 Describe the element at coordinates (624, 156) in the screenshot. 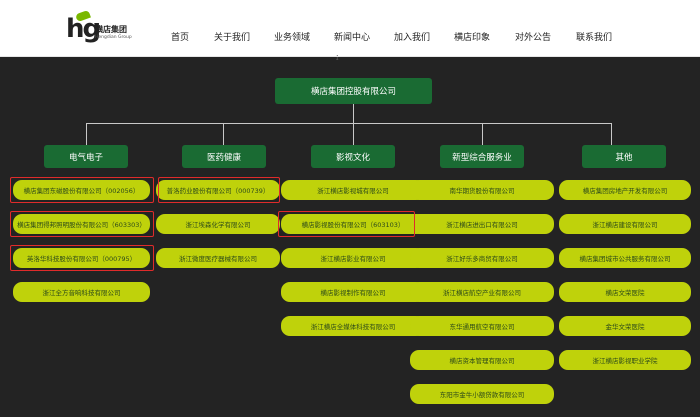

I see `category-other: 其他` at that location.